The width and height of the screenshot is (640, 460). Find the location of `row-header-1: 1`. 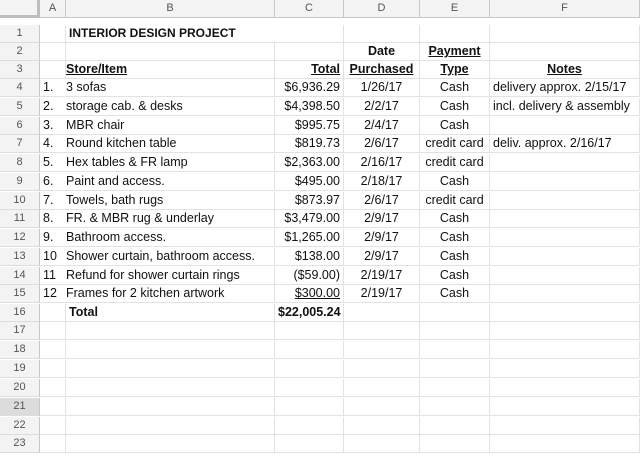

row-header-1: 1 is located at coordinates (20, 34).